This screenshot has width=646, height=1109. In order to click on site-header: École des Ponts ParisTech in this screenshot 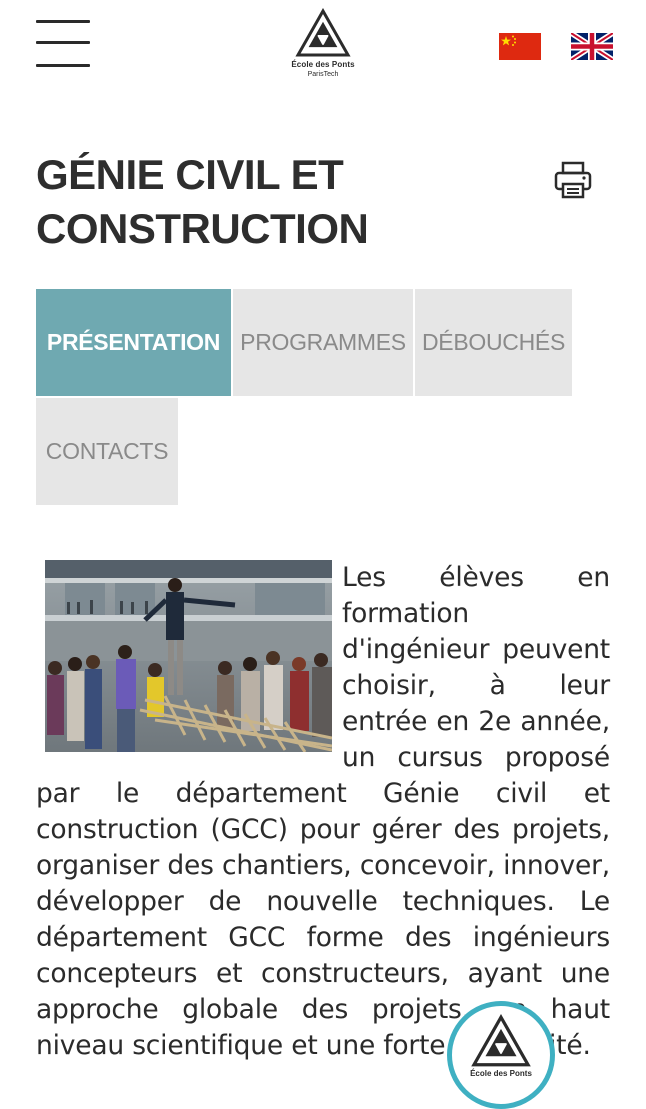, I will do `click(323, 50)`.